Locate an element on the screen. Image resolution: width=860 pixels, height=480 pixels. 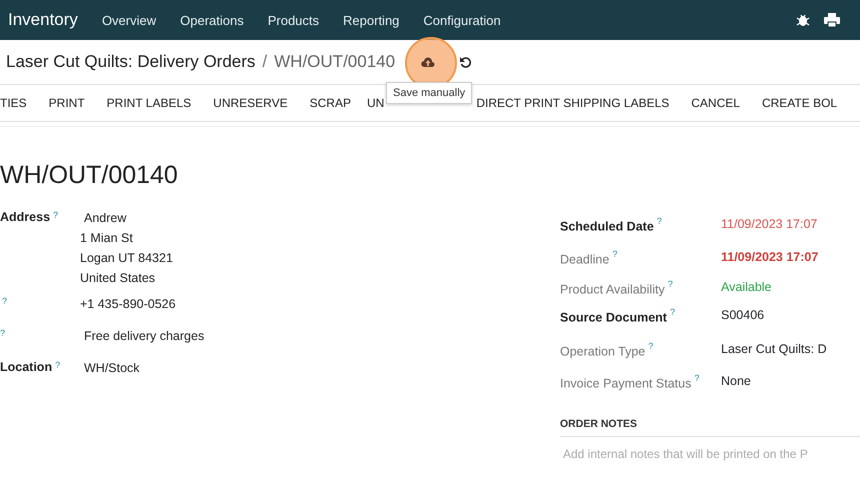
action-button: SCRAP is located at coordinates (330, 103).